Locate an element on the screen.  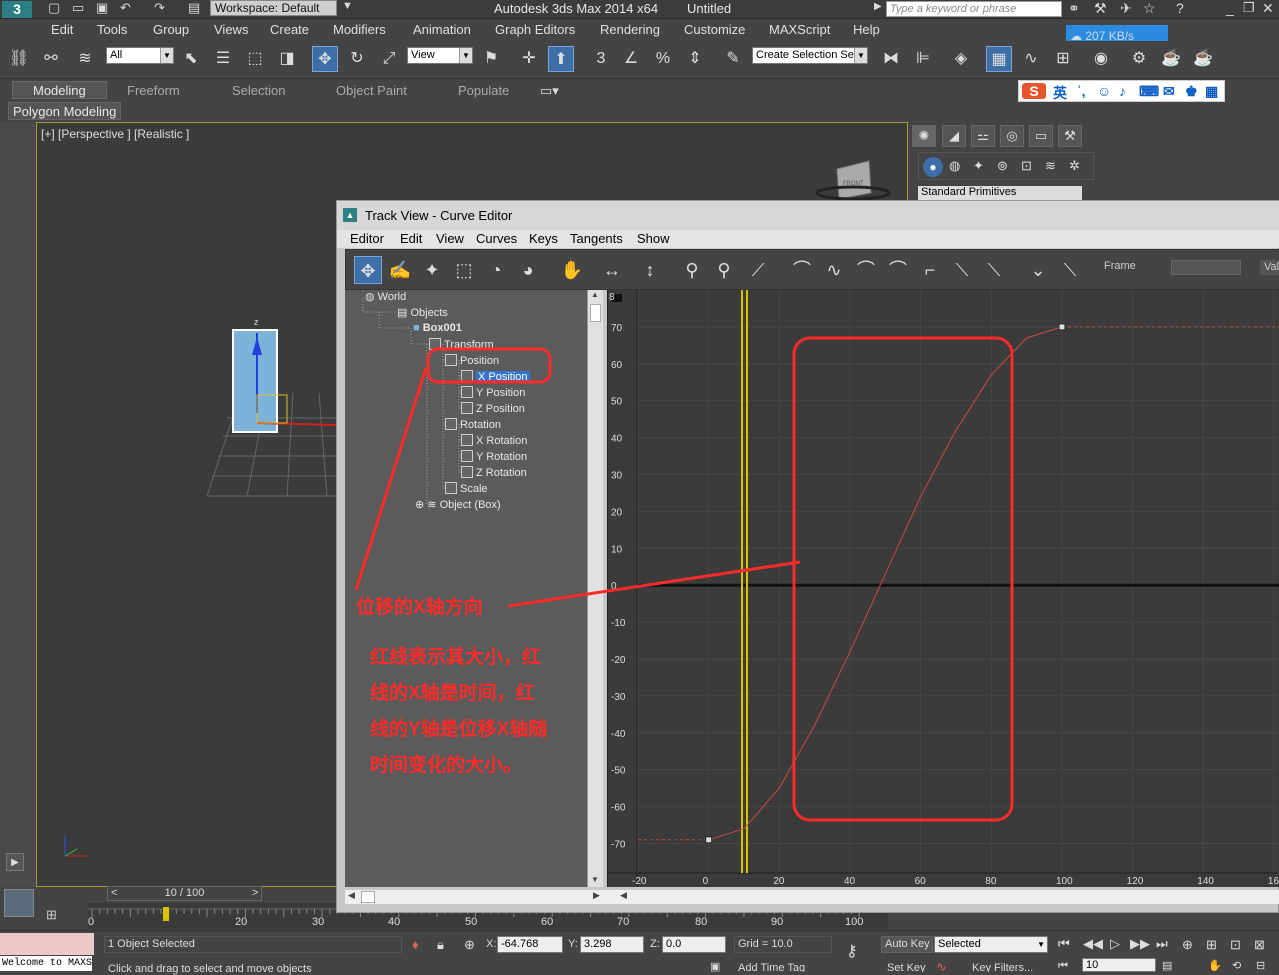
isolate-curve-icon: ⟋ is located at coordinates (758, 270).